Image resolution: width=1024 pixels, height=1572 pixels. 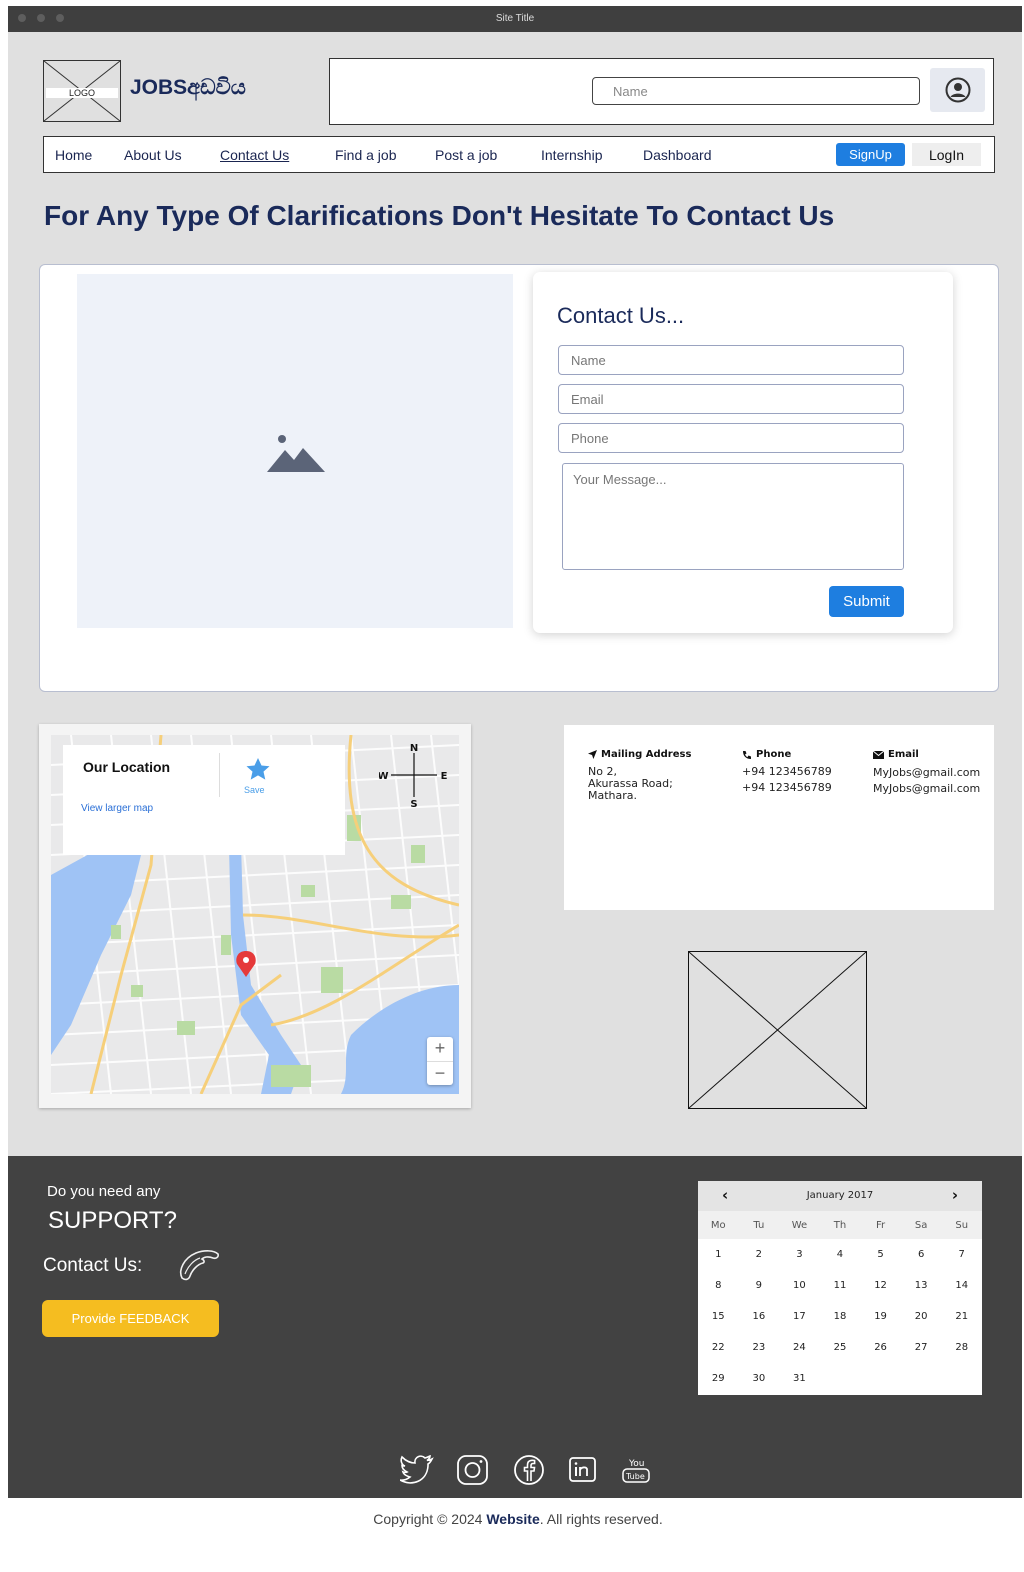 I want to click on phone-heading: Phone, so click(x=787, y=754).